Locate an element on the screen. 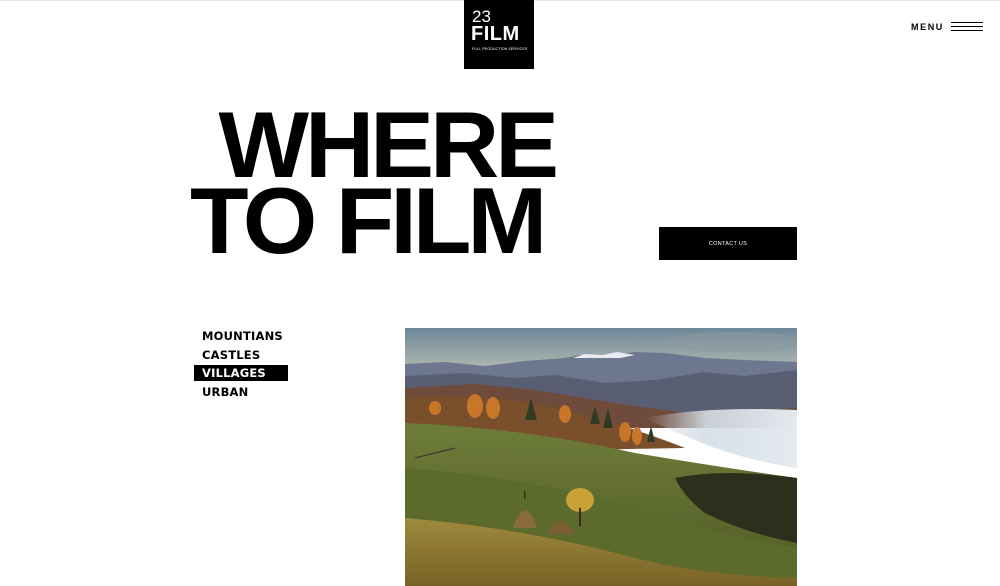 The width and height of the screenshot is (1000, 586). brand-logo: 23 FILM FULL PRODUCTION SERVICES is located at coordinates (499, 34).